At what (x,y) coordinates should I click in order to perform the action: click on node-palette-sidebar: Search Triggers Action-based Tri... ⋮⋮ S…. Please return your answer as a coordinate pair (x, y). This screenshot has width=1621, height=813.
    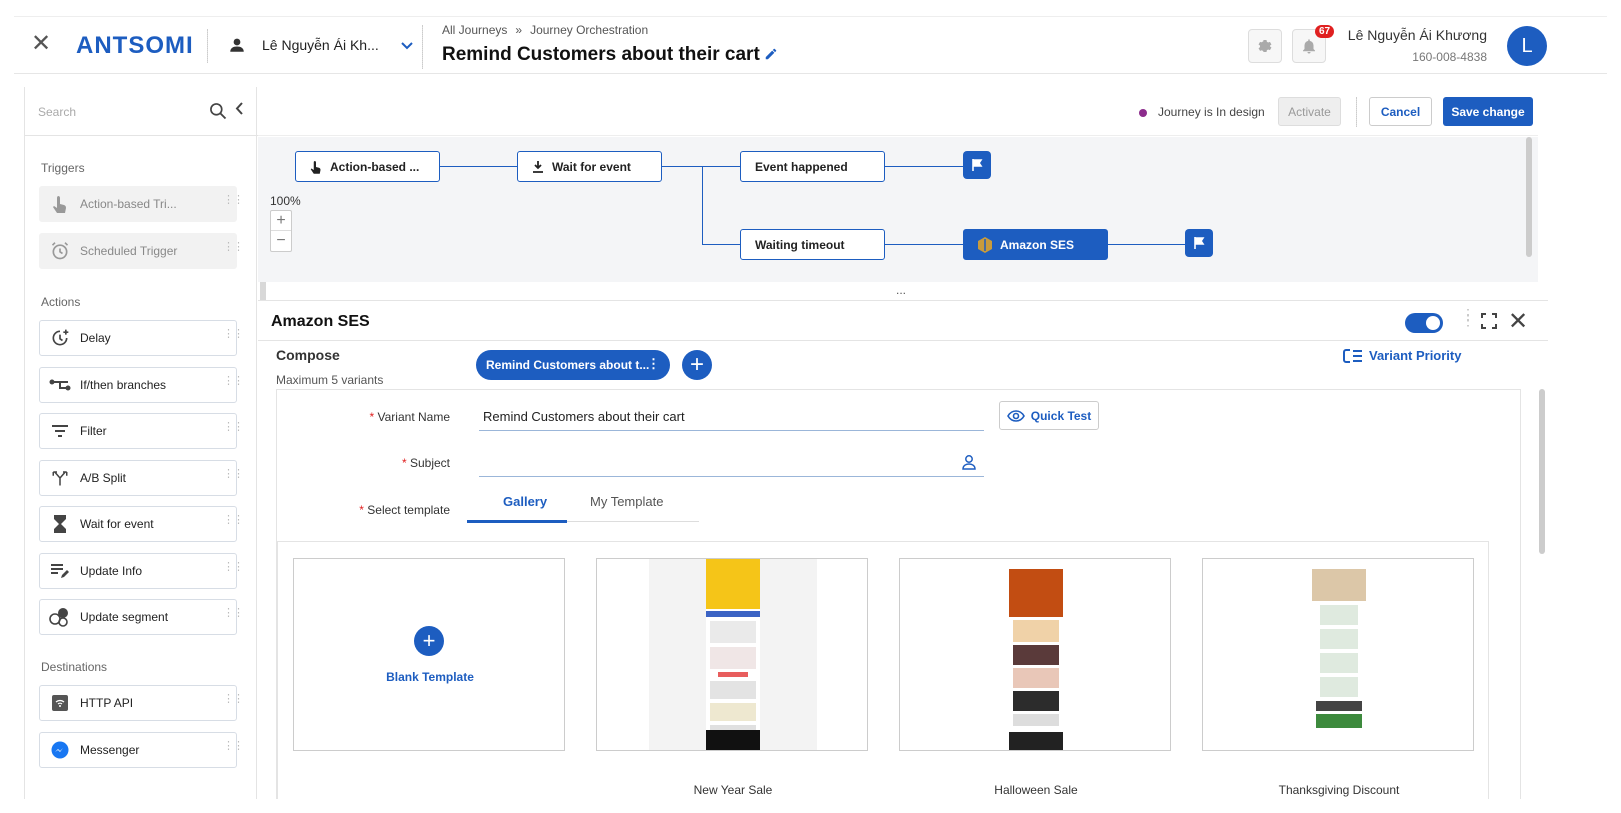
    Looking at the image, I should click on (145, 443).